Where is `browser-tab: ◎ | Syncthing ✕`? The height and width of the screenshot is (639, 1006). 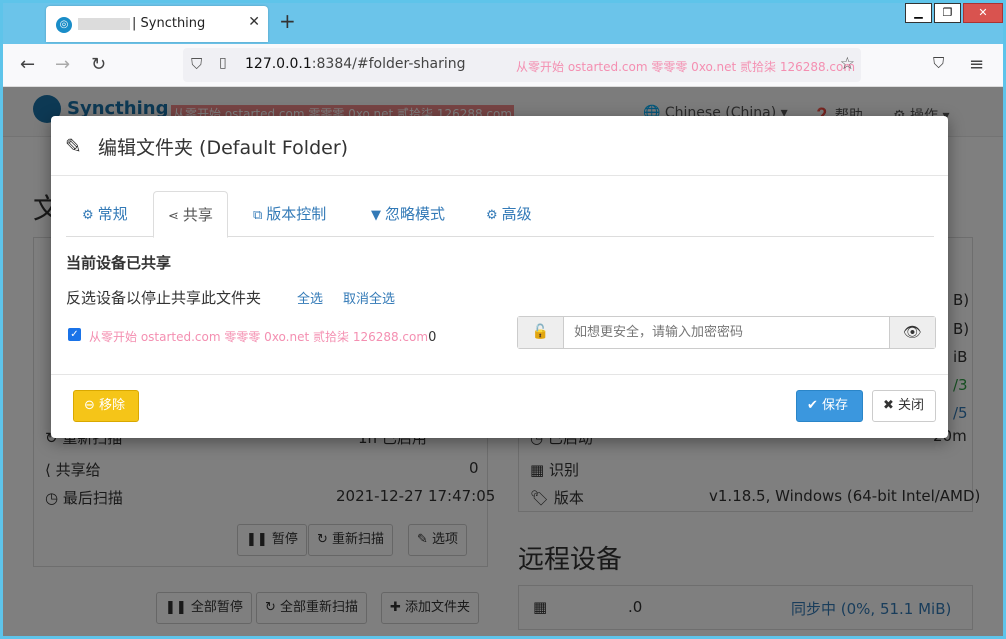
browser-tab: ◎ | Syncthing ✕ is located at coordinates (157, 24).